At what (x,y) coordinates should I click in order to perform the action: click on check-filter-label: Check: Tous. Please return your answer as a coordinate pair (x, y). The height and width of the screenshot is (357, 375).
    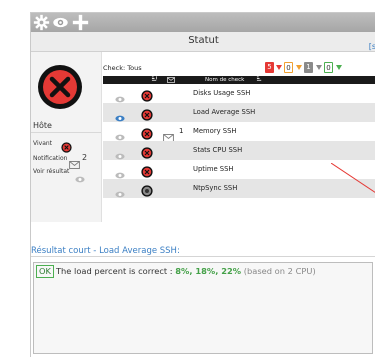
    Looking at the image, I should click on (122, 68).